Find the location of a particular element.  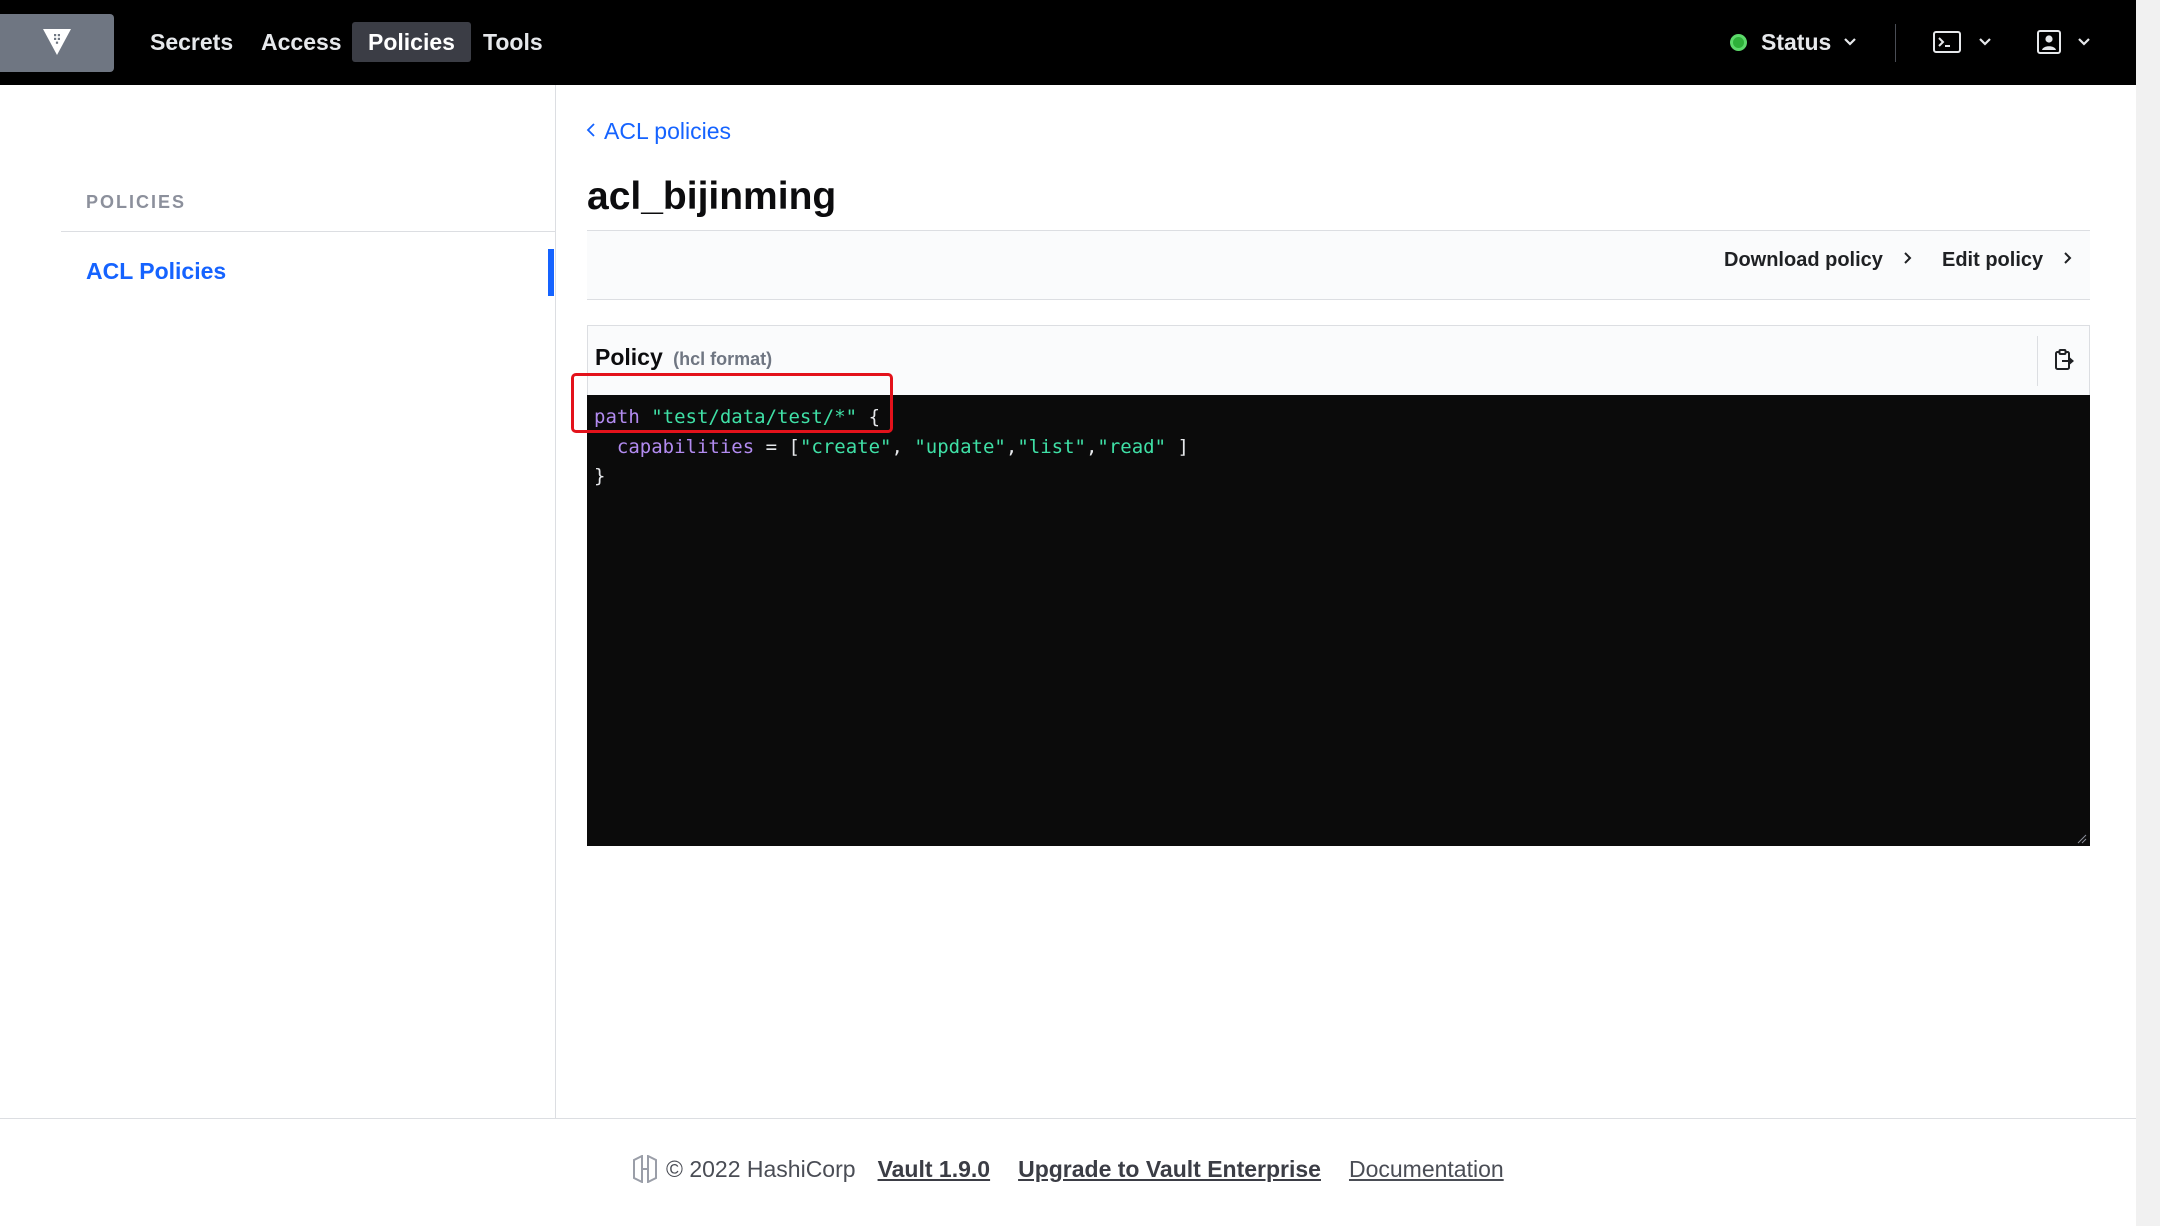

footer-upgrade-link: Upgrade to Vault Enterprise is located at coordinates (1169, 1169).